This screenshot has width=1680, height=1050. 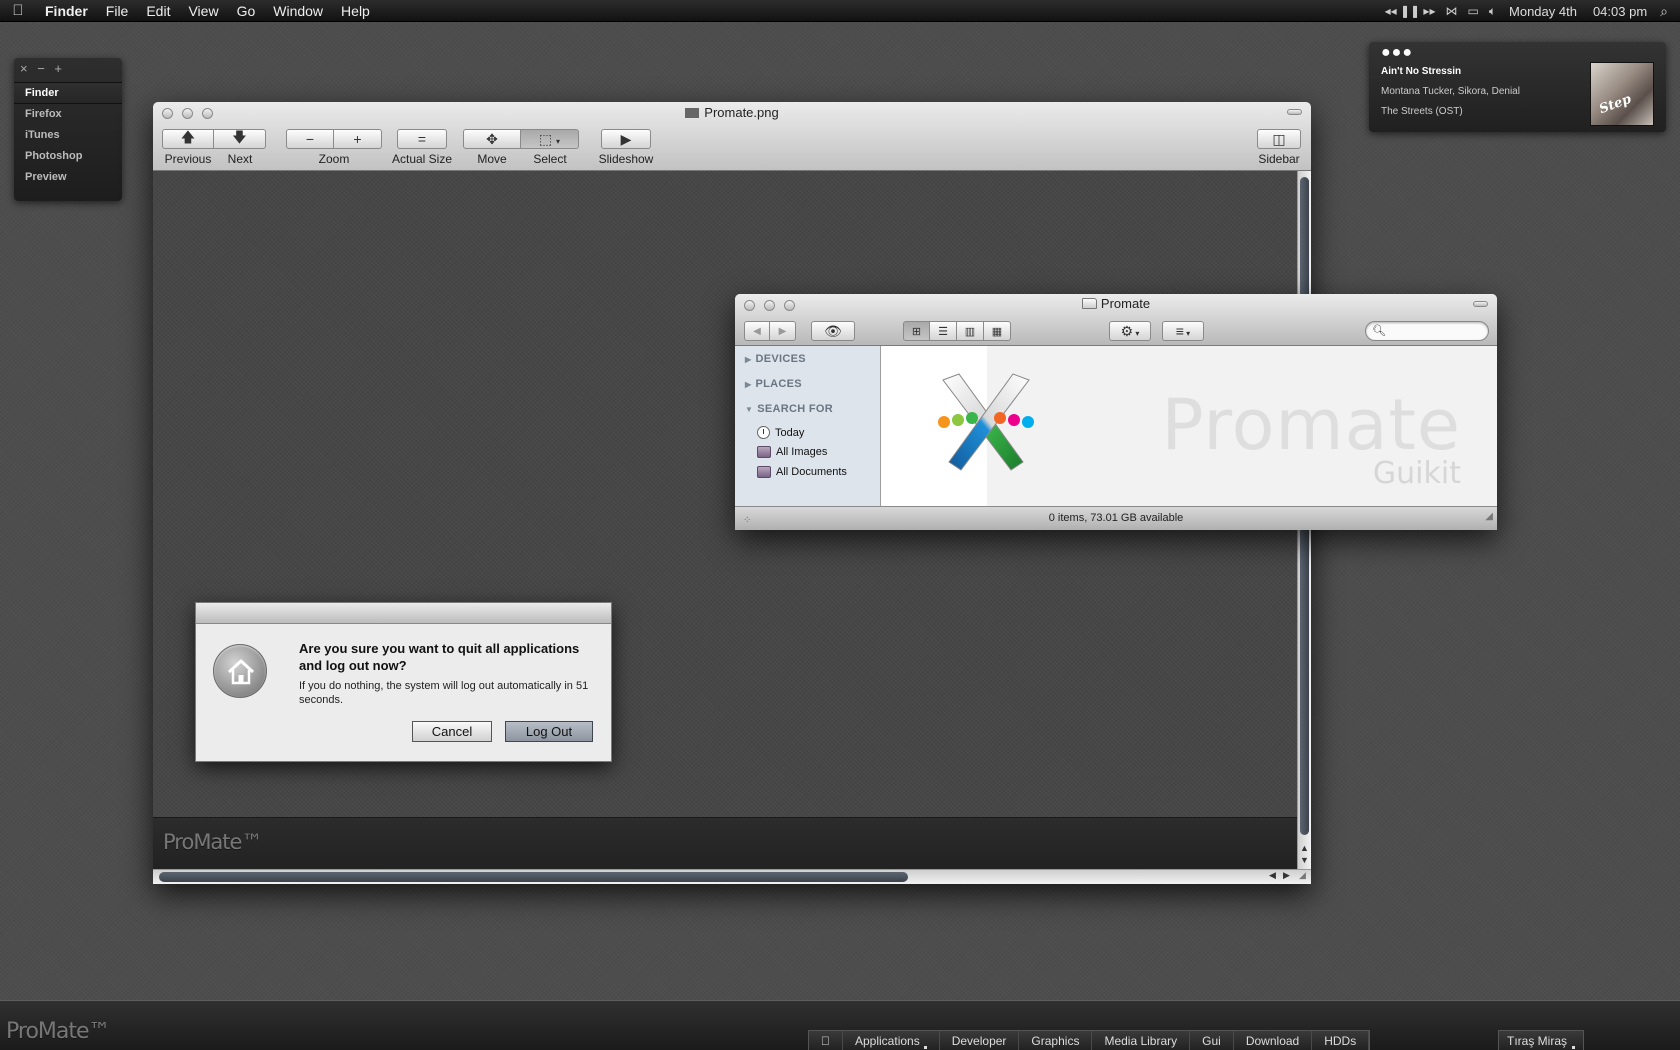 What do you see at coordinates (1492, 11) in the screenshot?
I see `volume-icon: 🔈︎` at bounding box center [1492, 11].